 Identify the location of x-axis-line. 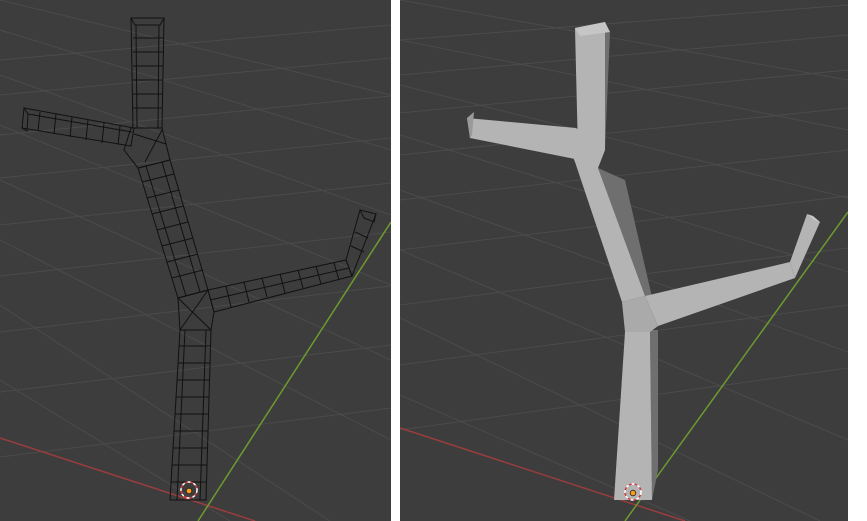
(128, 479).